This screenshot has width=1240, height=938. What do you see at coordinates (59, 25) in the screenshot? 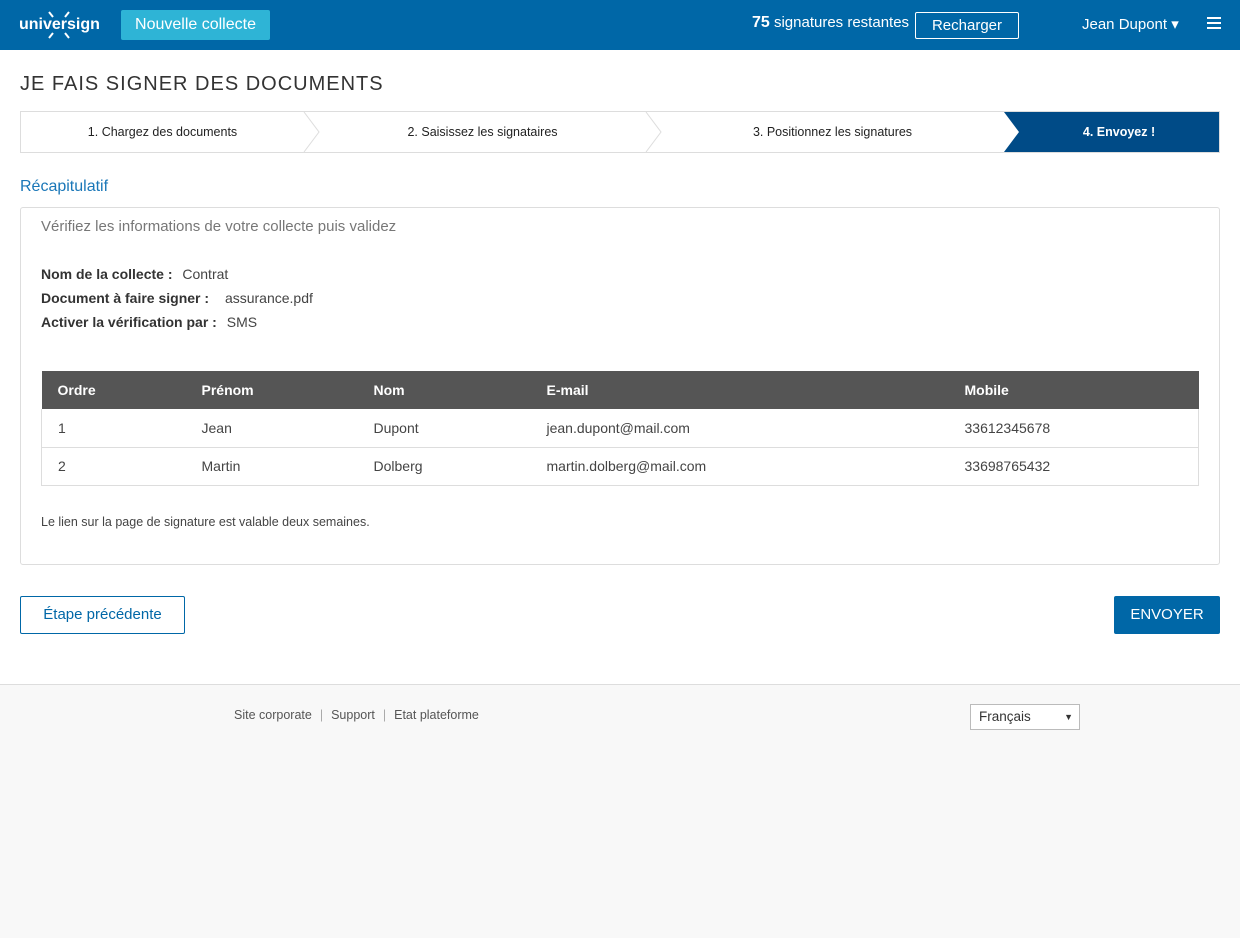
I see `logo-burst-icon` at bounding box center [59, 25].